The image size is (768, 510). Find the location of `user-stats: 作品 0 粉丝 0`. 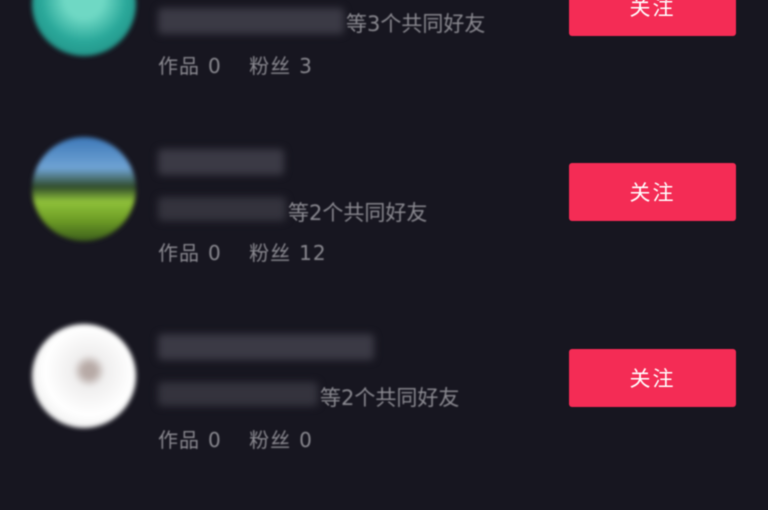

user-stats: 作品 0 粉丝 0 is located at coordinates (239, 438).